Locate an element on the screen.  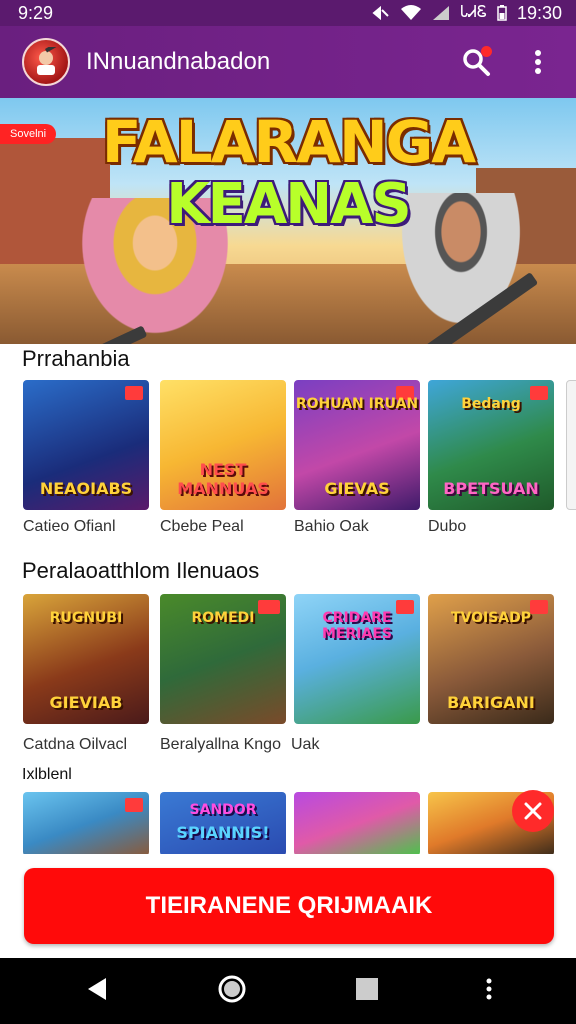
recents-icon is located at coordinates (366, 988).